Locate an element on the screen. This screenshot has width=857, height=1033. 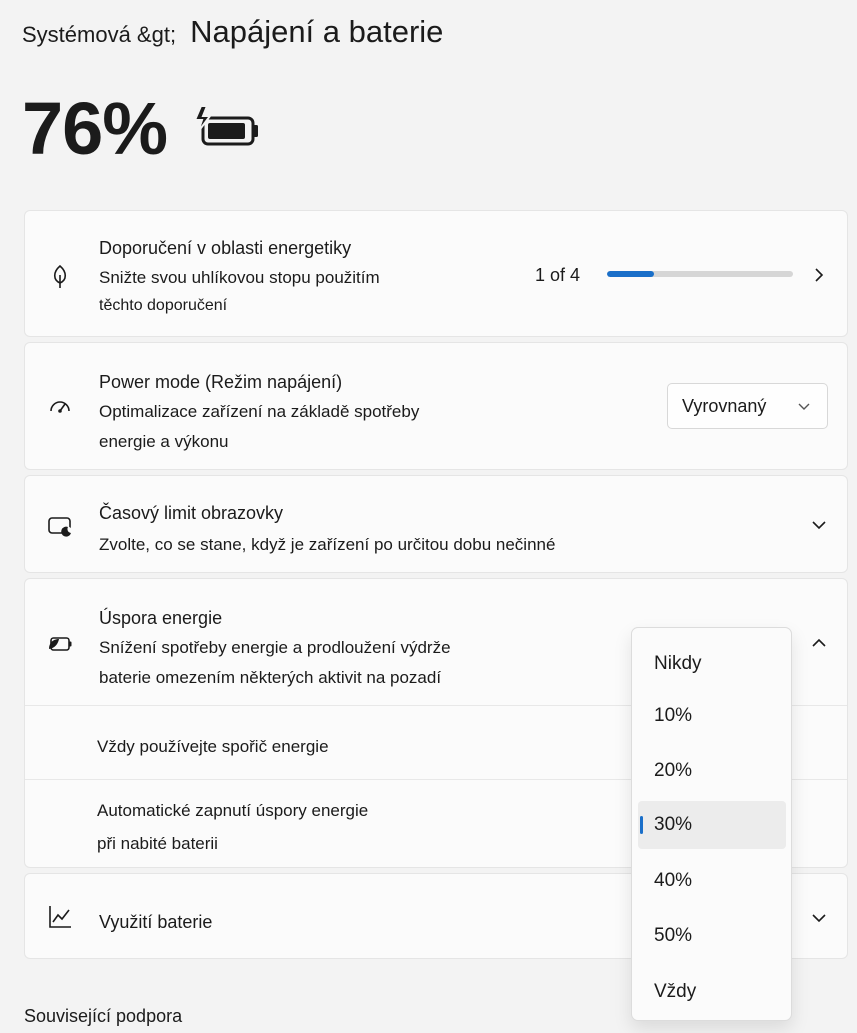
always-use-saver-label: Vždy používejte spořič energie is located at coordinates (213, 746).